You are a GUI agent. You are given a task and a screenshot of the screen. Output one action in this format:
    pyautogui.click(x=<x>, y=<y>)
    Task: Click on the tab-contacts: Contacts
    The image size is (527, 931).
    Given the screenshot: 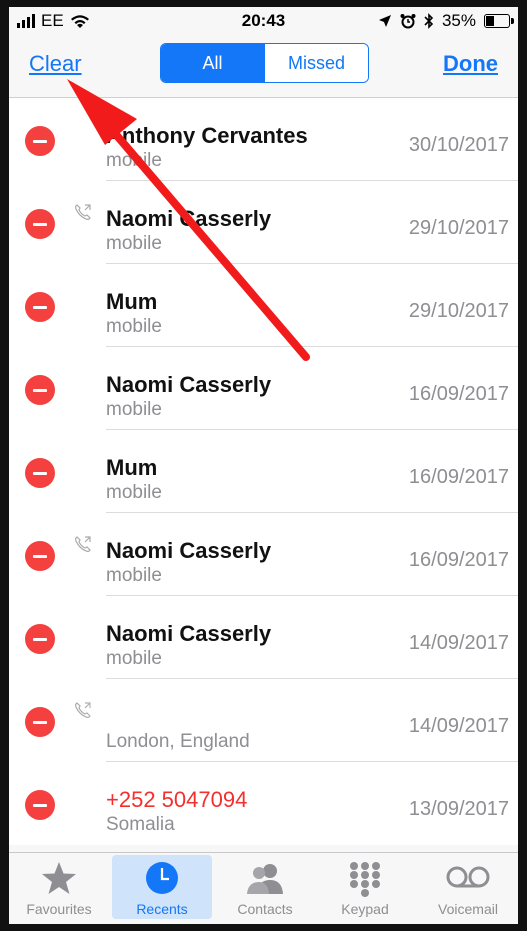 What is the action you would take?
    pyautogui.click(x=265, y=887)
    